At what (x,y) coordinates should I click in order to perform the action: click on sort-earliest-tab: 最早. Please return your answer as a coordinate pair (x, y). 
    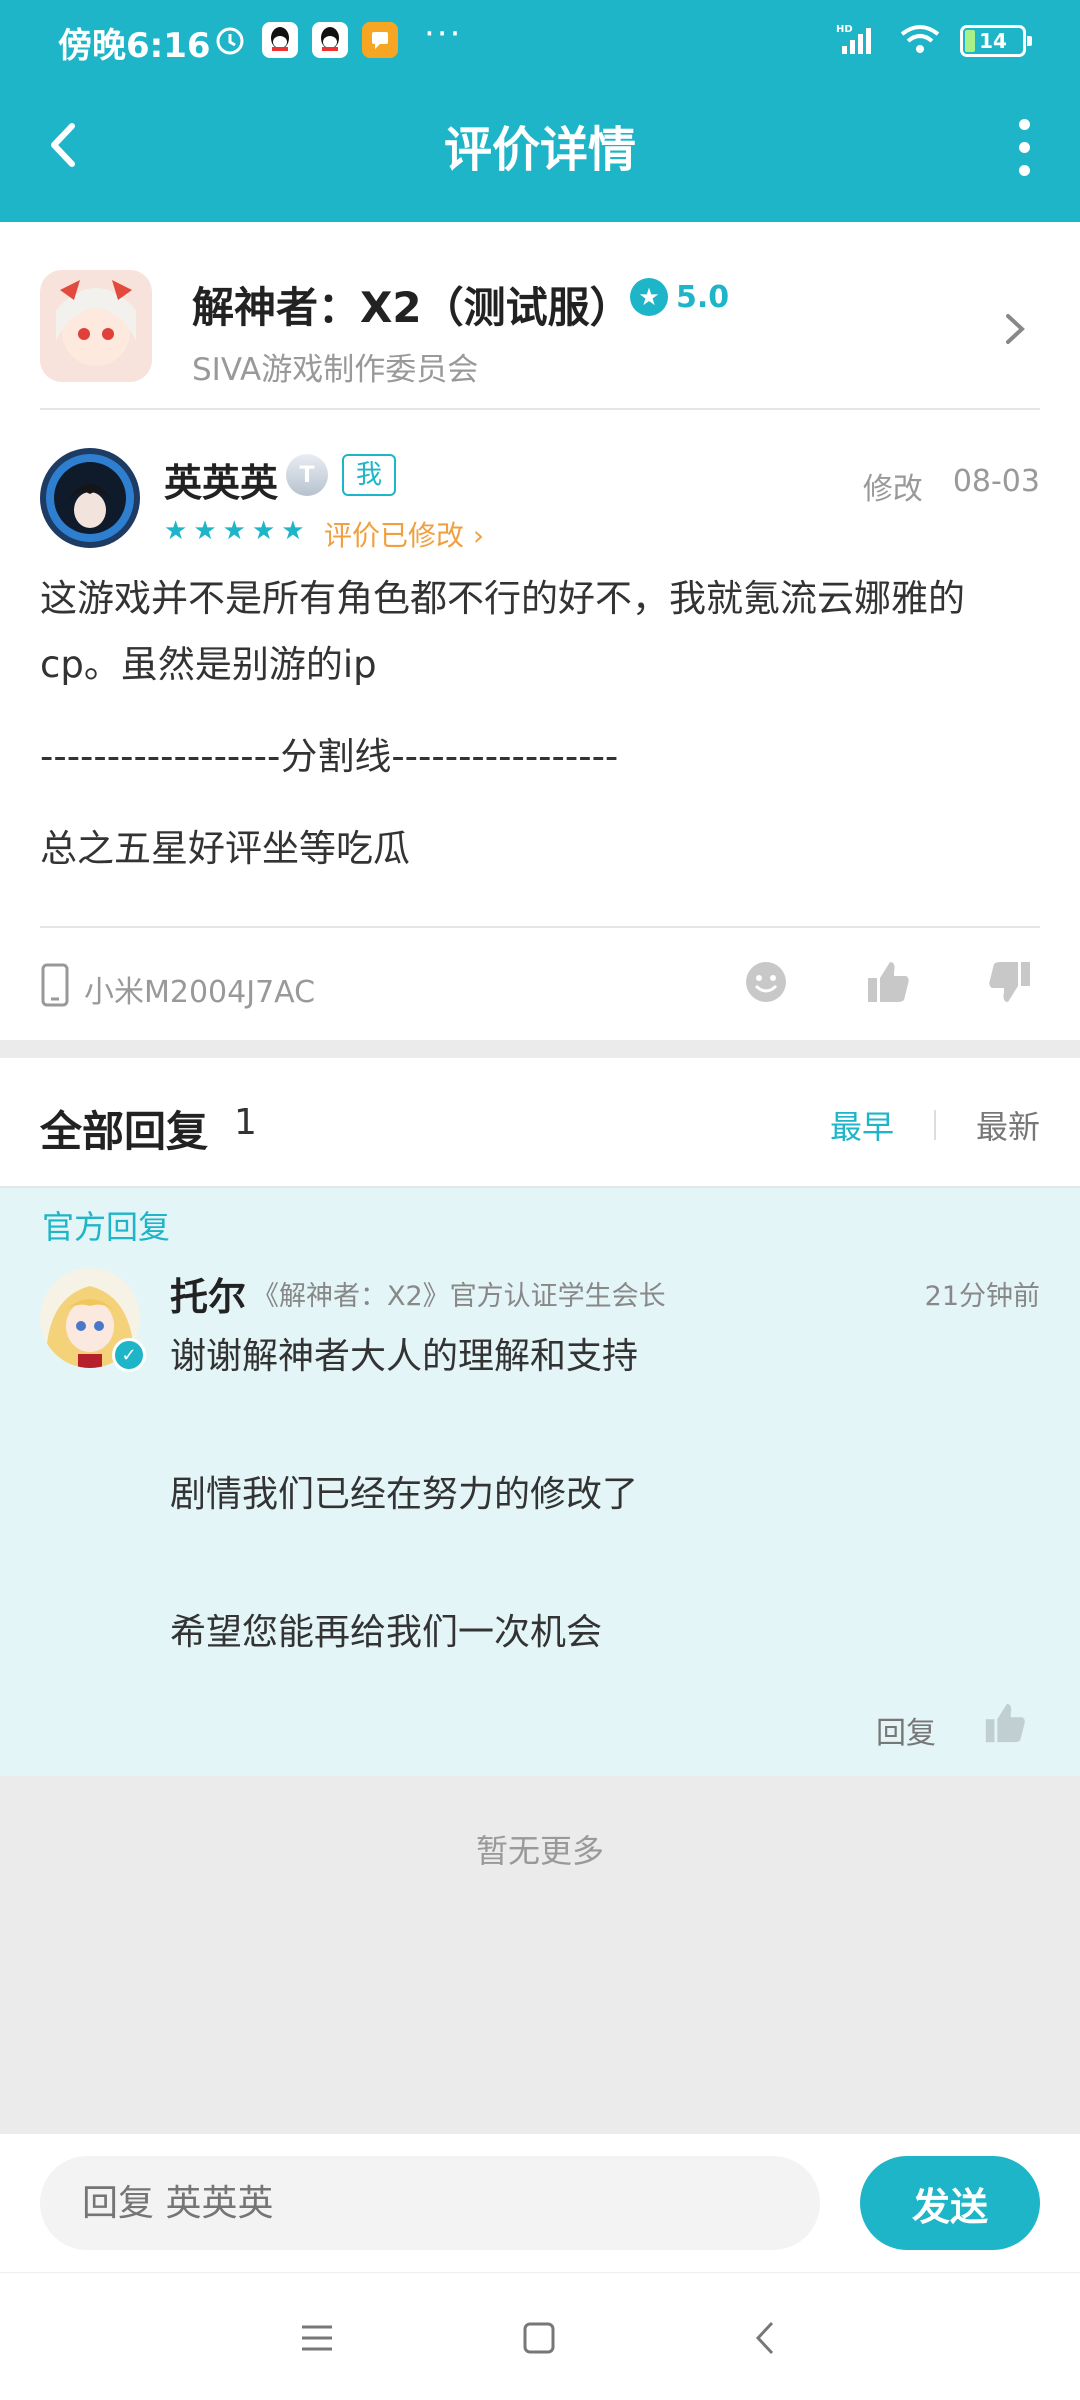
    Looking at the image, I should click on (862, 1125).